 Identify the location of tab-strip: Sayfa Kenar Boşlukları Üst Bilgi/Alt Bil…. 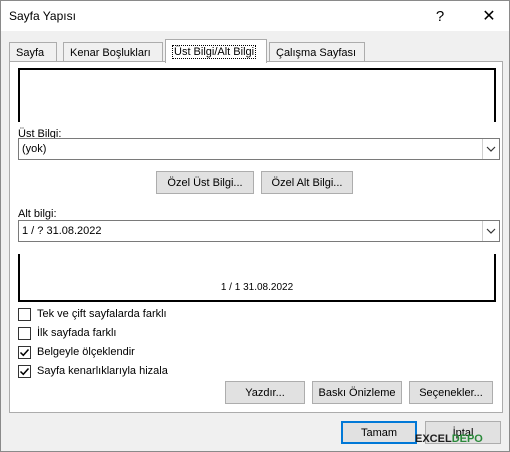
(256, 50).